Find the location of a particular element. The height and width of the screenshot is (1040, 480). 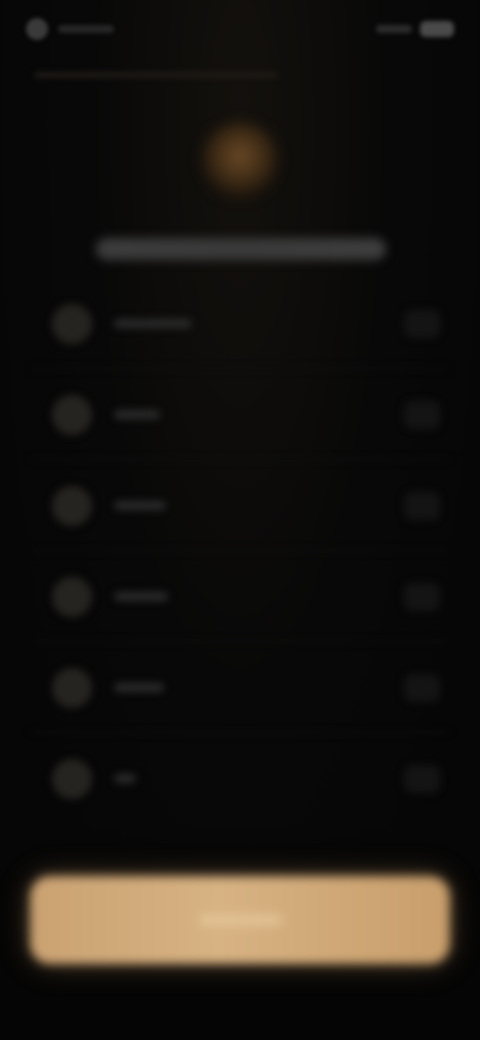

battery-icon is located at coordinates (437, 29).